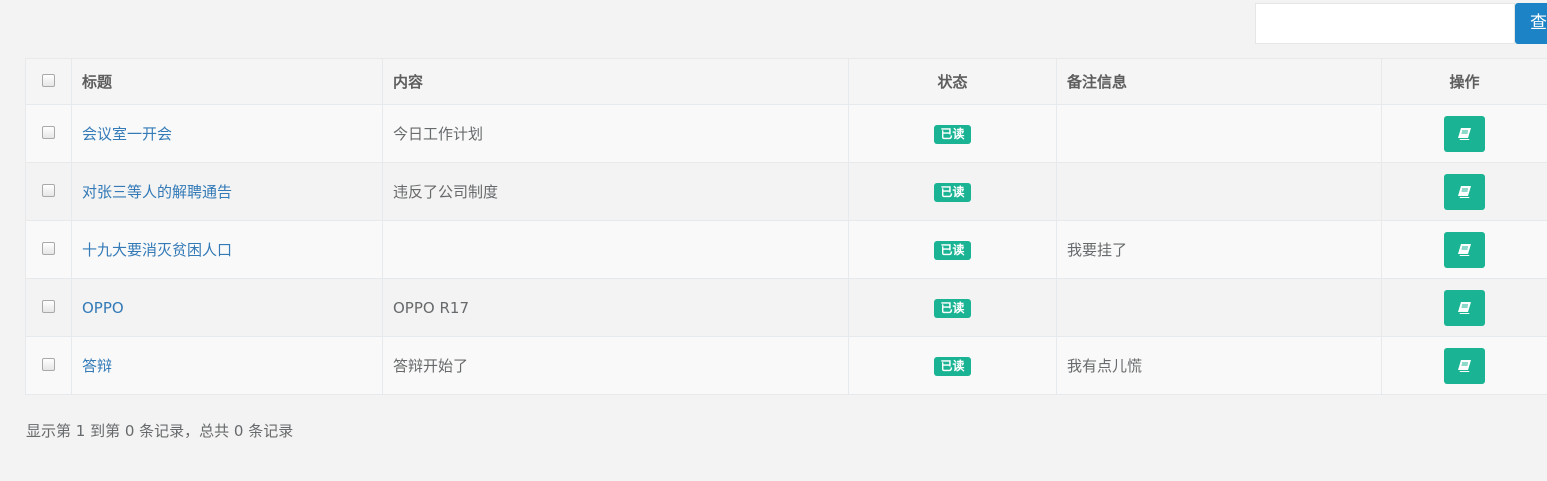  Describe the element at coordinates (1464, 81) in the screenshot. I see `header-action: 操作` at that location.